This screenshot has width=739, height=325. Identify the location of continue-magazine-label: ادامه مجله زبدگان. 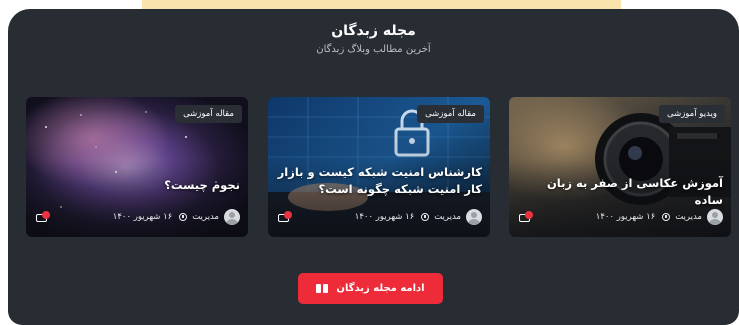
(380, 288).